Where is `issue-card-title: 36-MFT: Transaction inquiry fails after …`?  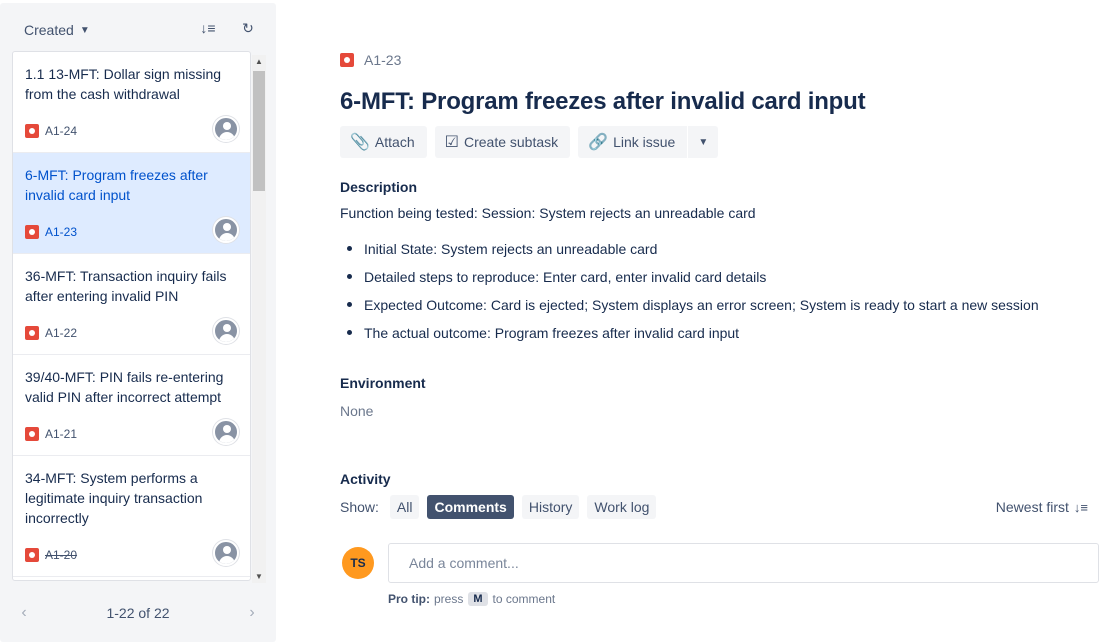 issue-card-title: 36-MFT: Transaction inquiry fails after … is located at coordinates (126, 286).